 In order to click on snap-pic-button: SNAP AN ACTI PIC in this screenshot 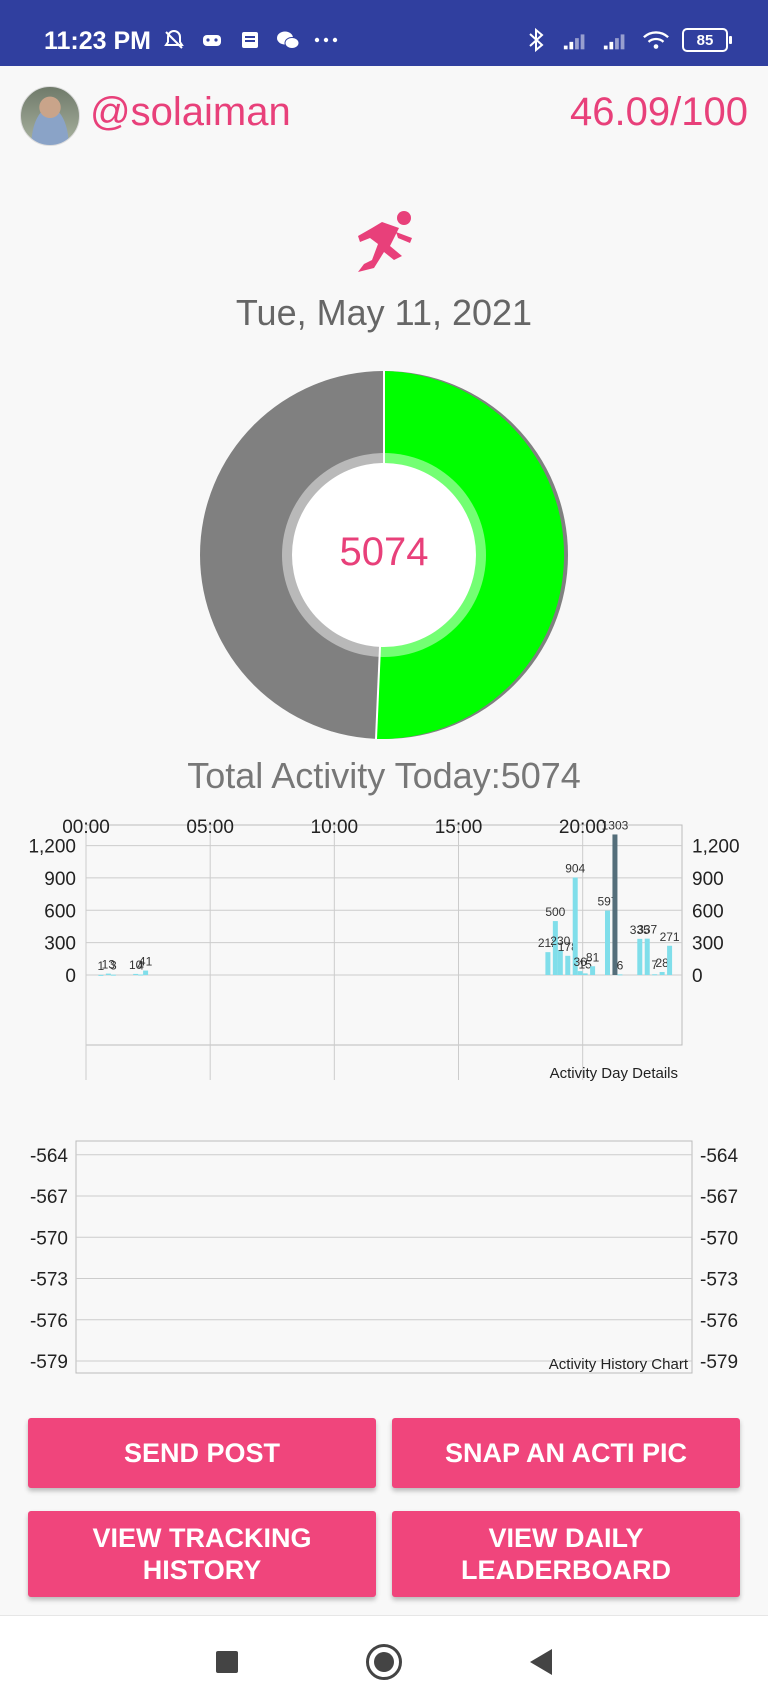, I will do `click(566, 1453)`.